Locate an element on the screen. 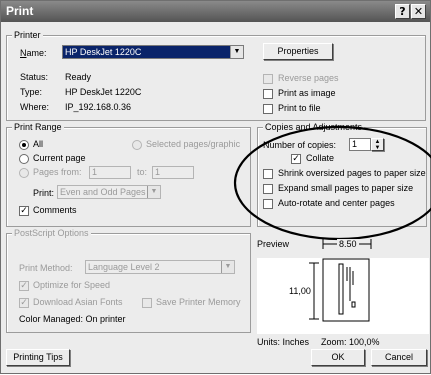  preview-panel is located at coordinates (343, 296).